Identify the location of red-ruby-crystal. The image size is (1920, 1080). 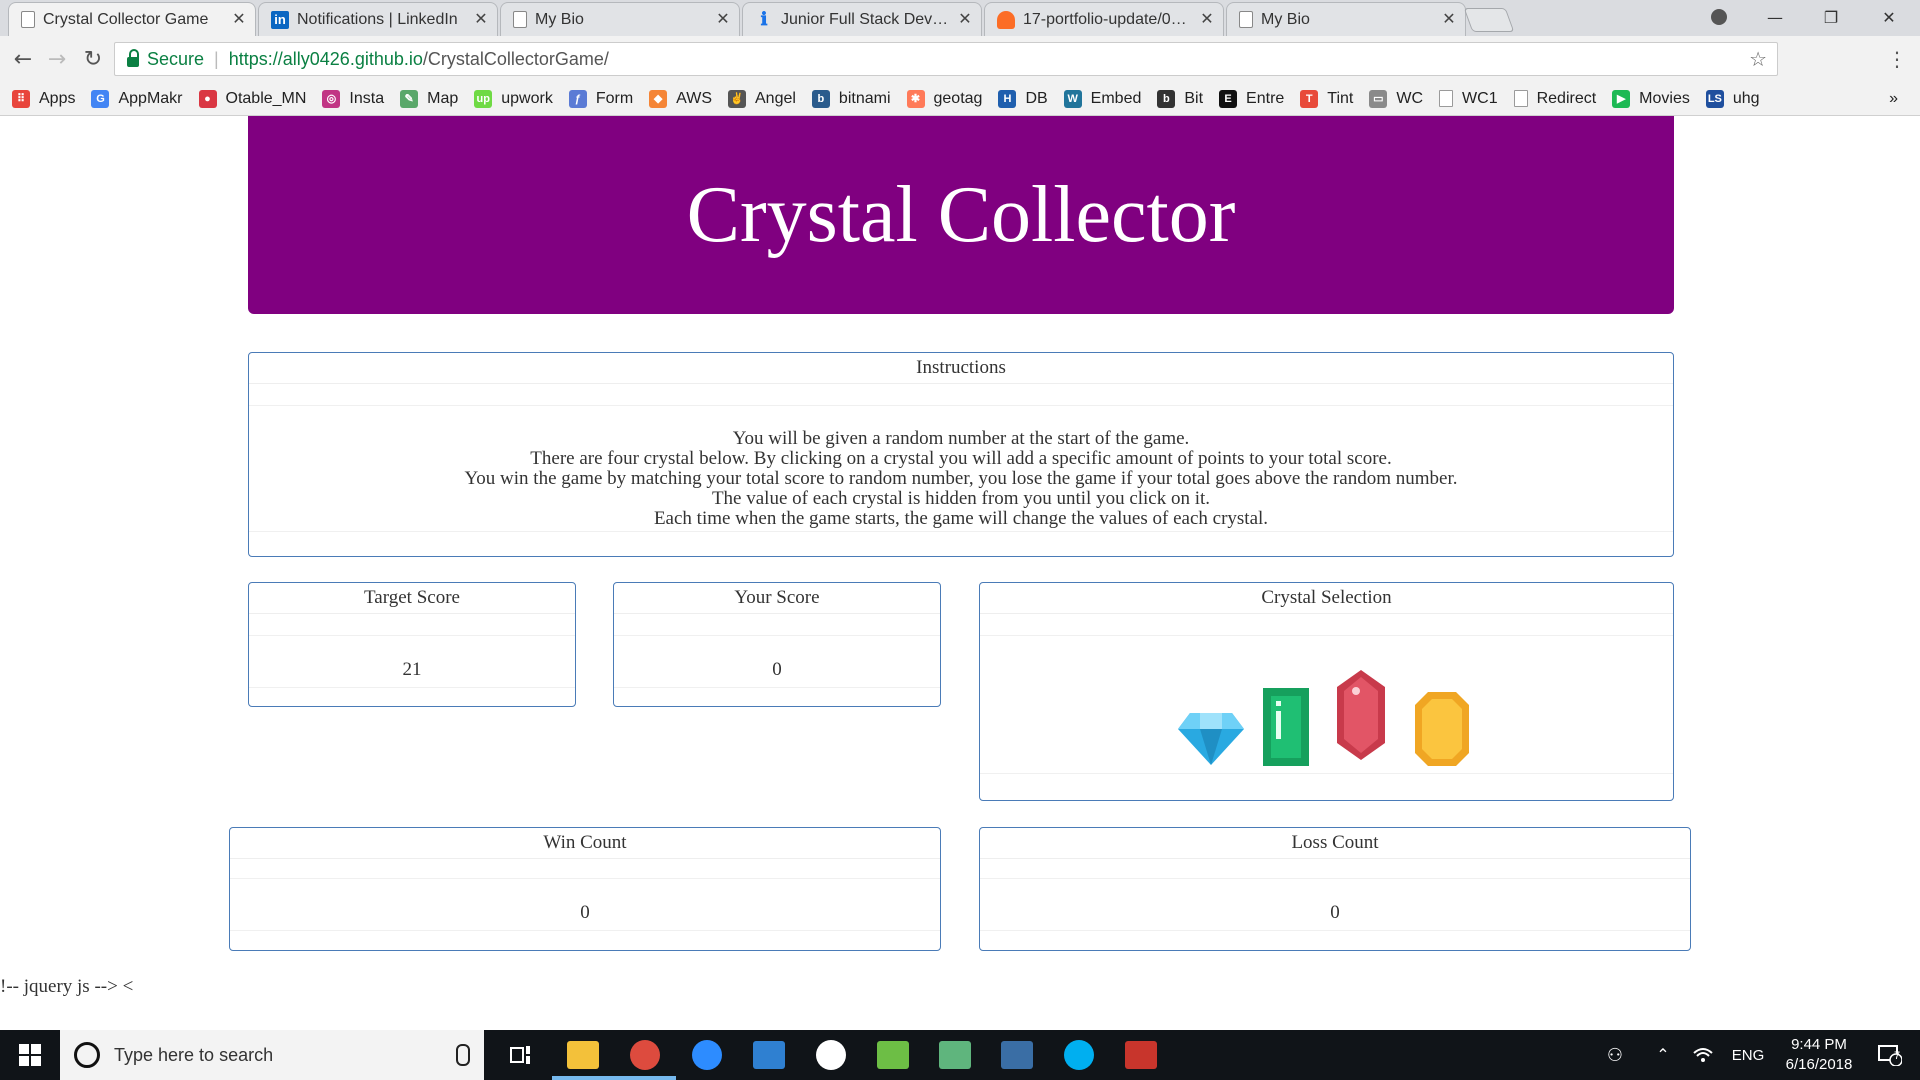
(1361, 715).